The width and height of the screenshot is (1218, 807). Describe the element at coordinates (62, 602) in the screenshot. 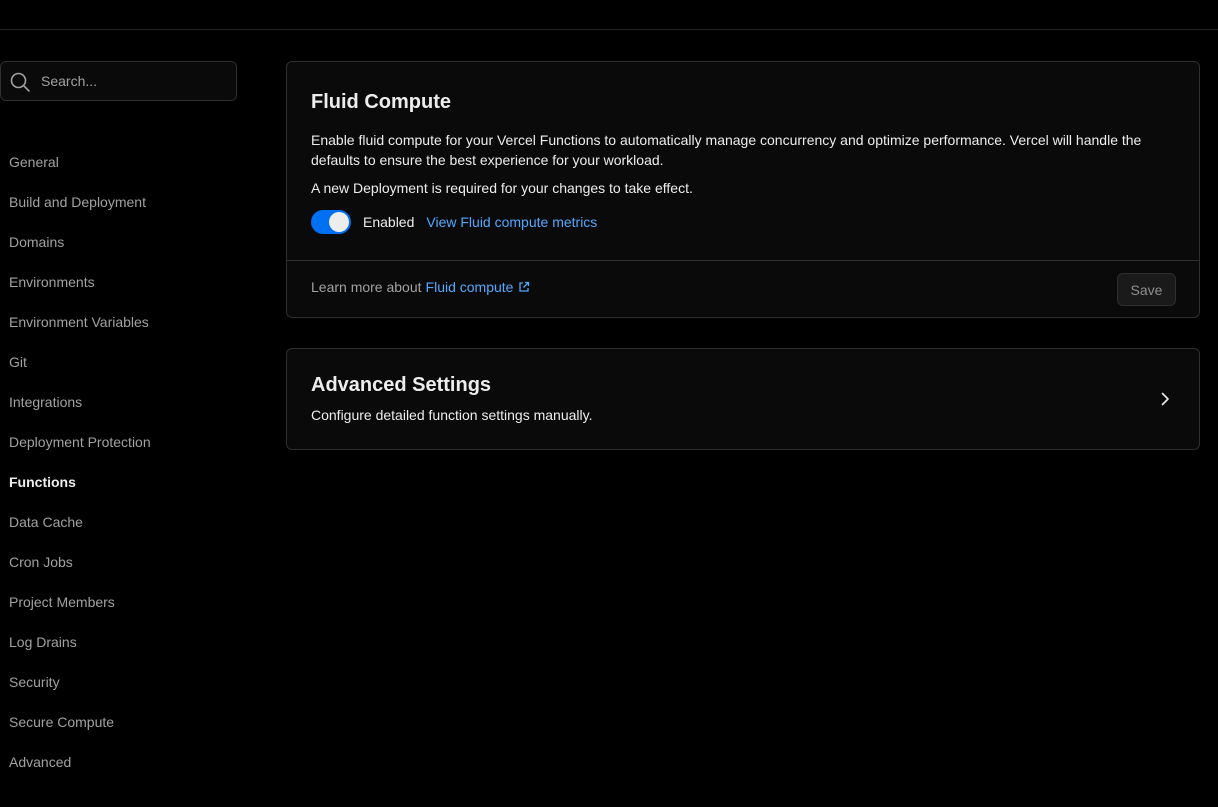

I see `sidebar-item-project-members: Project Members` at that location.